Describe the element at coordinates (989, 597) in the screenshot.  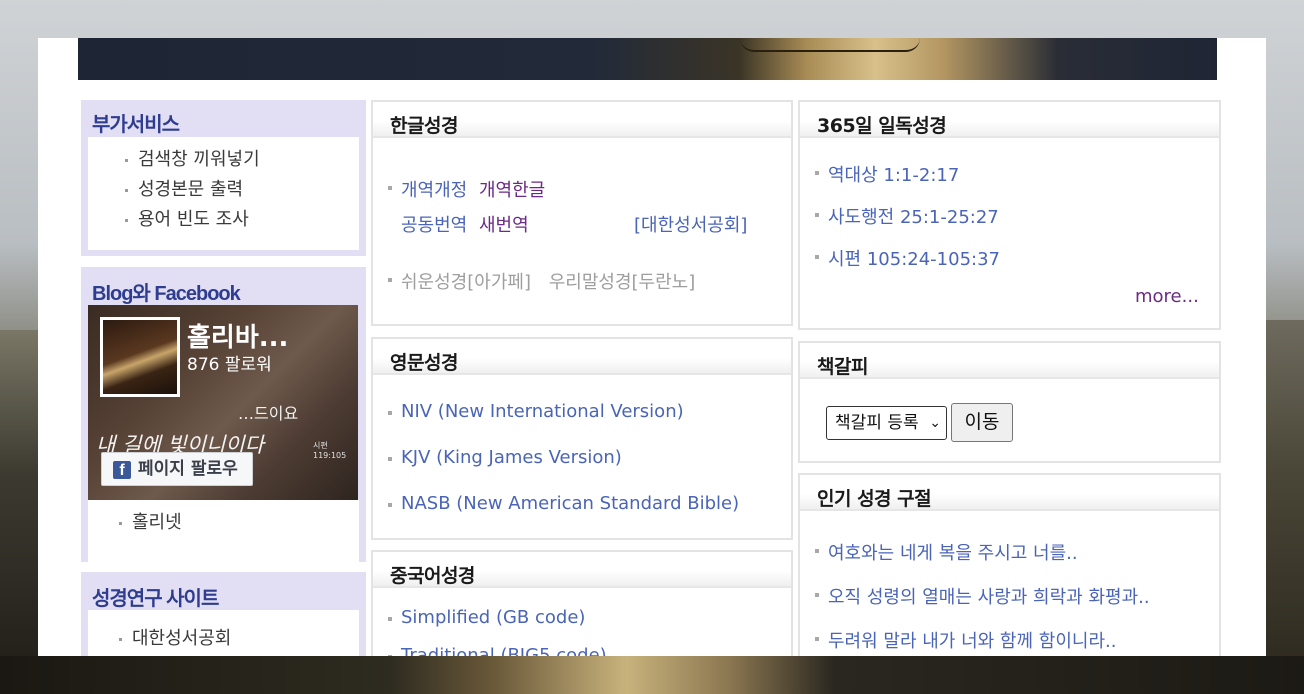
I see `link-verse-2: 오직 성령의 열매는 사랑과 희락과 화평과..` at that location.